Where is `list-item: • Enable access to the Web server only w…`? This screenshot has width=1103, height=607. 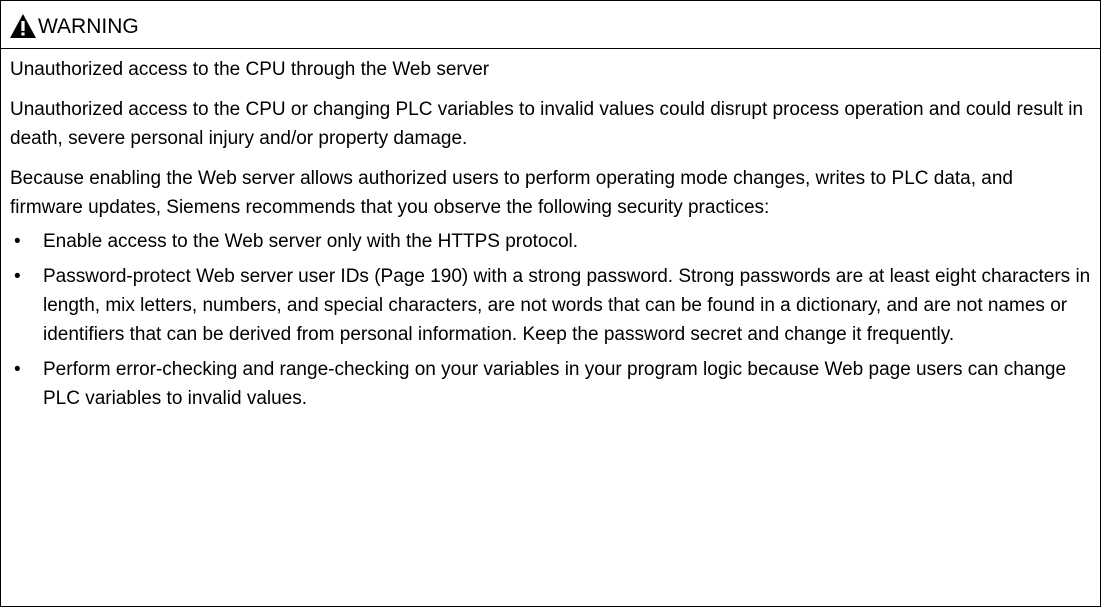
list-item: • Enable access to the Web server only w… is located at coordinates (550, 241).